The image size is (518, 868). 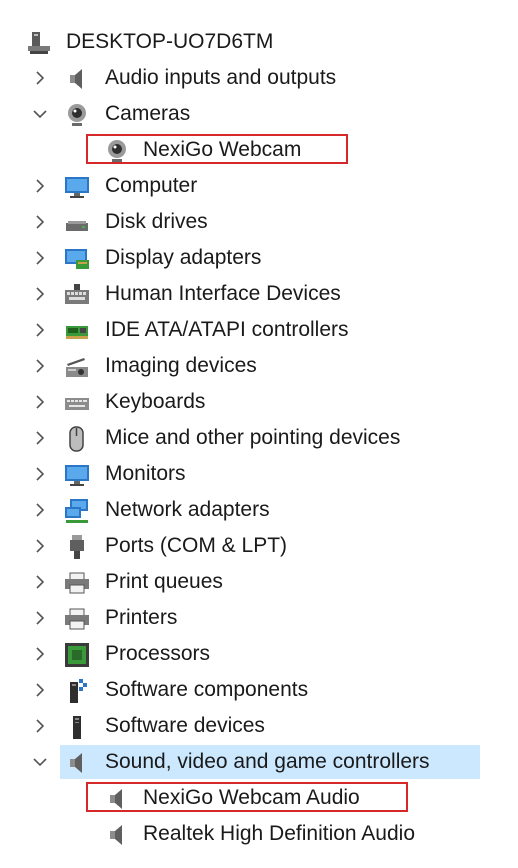 What do you see at coordinates (183, 257) in the screenshot?
I see `category-label: Display adapters` at bounding box center [183, 257].